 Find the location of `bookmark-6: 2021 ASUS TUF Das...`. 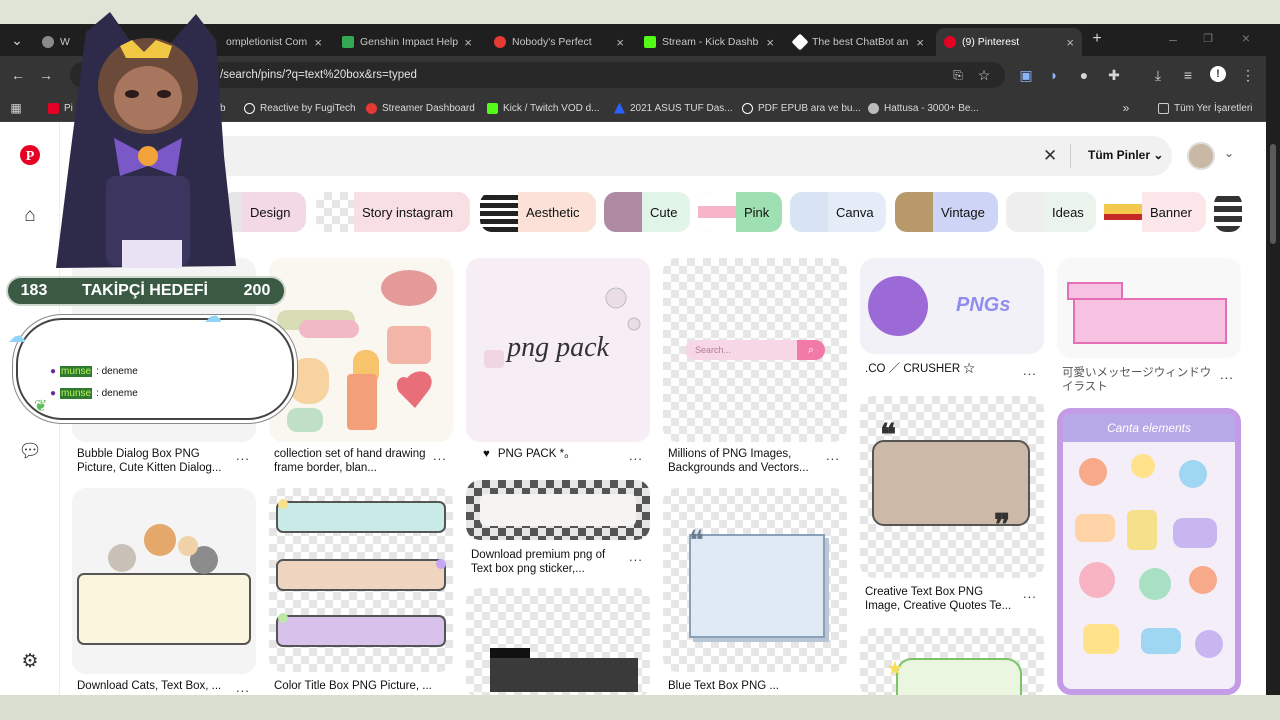

bookmark-6: 2021 ASUS TUF Das... is located at coordinates (673, 108).